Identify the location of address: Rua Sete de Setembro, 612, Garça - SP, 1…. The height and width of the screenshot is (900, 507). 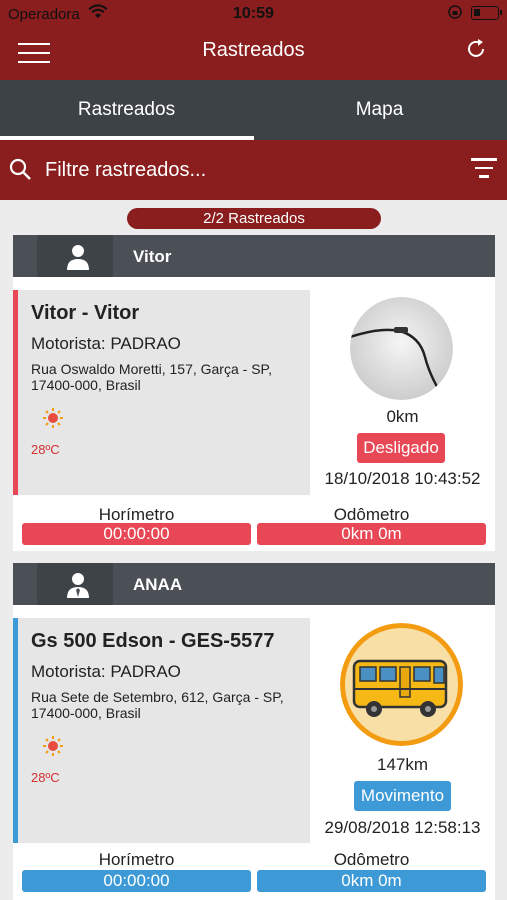
(157, 705).